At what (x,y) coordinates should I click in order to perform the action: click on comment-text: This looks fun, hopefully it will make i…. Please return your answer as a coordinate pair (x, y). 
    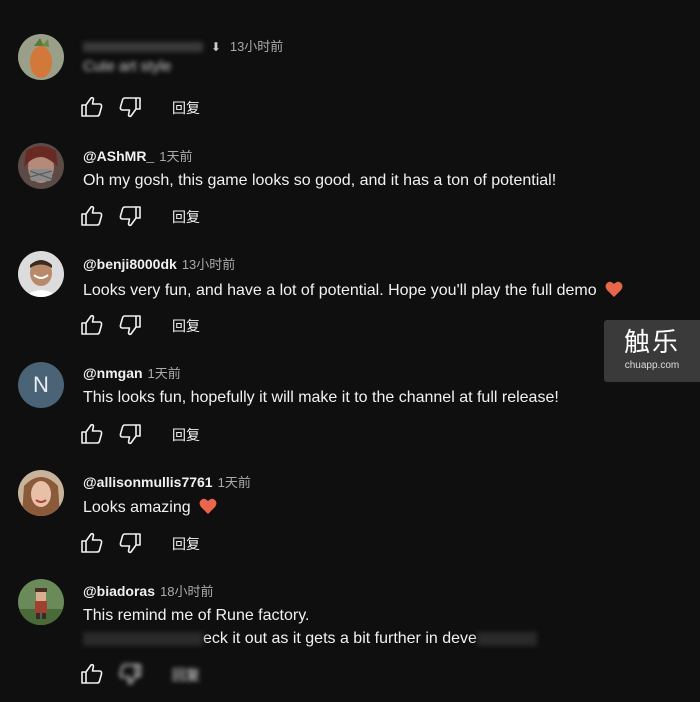
    Looking at the image, I should click on (321, 397).